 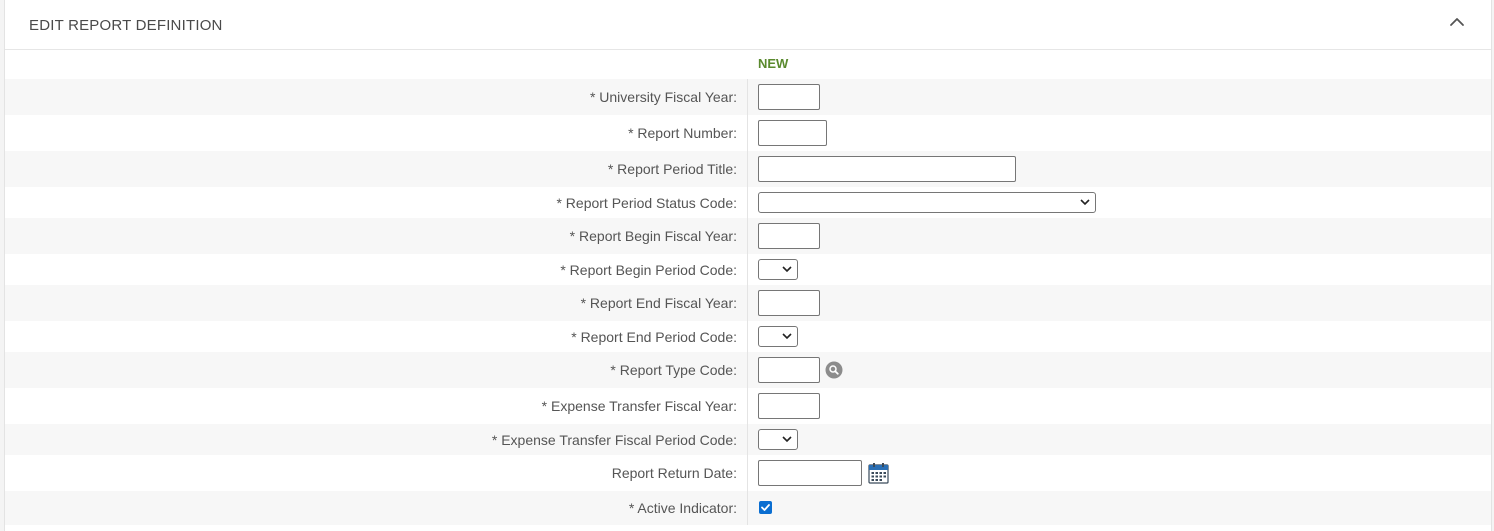 I want to click on expense-transfer-fiscal-year-input, so click(x=789, y=406).